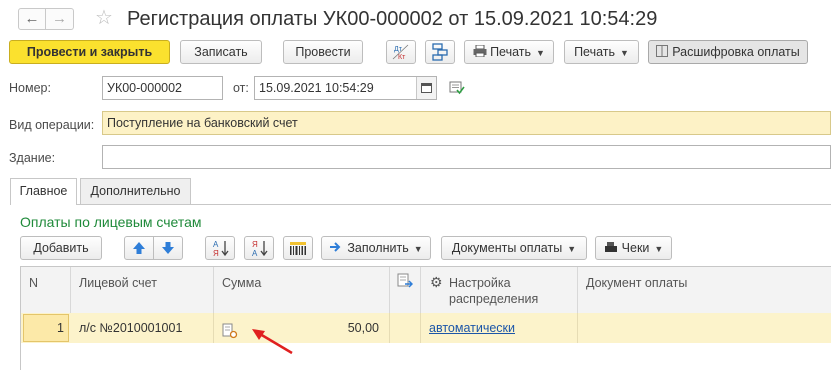 This screenshot has height=370, width=831. I want to click on tab-main: Главное, so click(43, 191).